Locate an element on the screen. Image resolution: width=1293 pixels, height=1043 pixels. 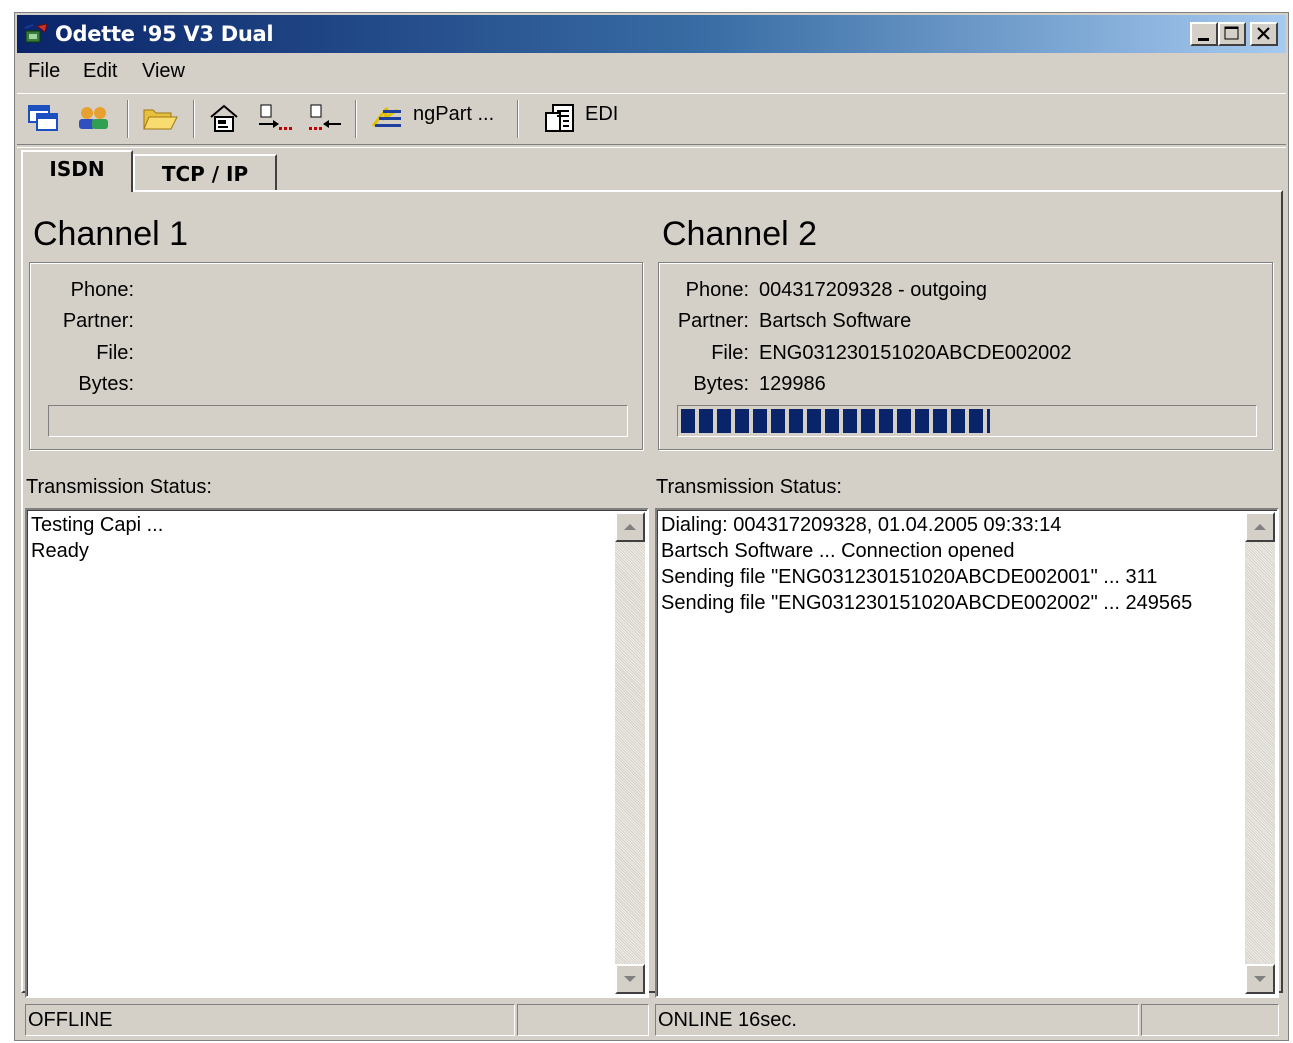
channel-2-file-label: File: is located at coordinates (730, 353).